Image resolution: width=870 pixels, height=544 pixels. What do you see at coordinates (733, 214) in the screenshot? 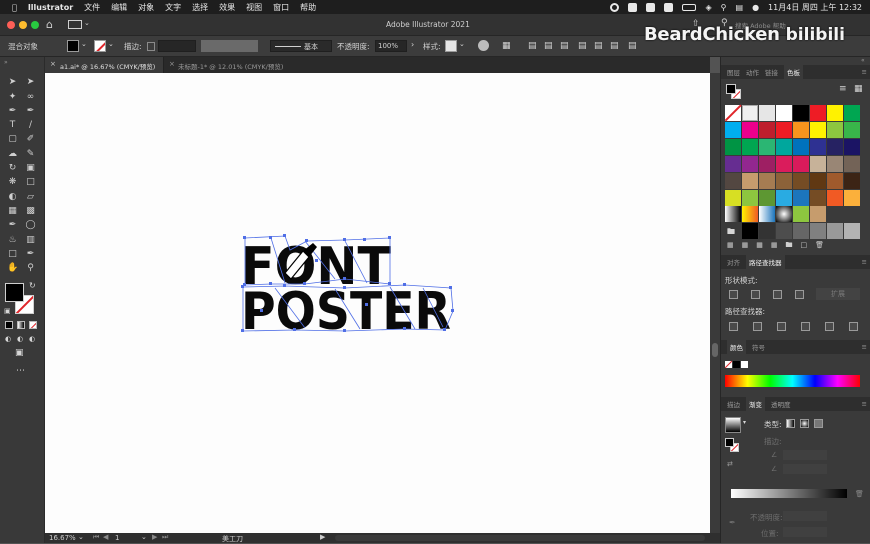
I see `swatch-grayscale-gradient` at bounding box center [733, 214].